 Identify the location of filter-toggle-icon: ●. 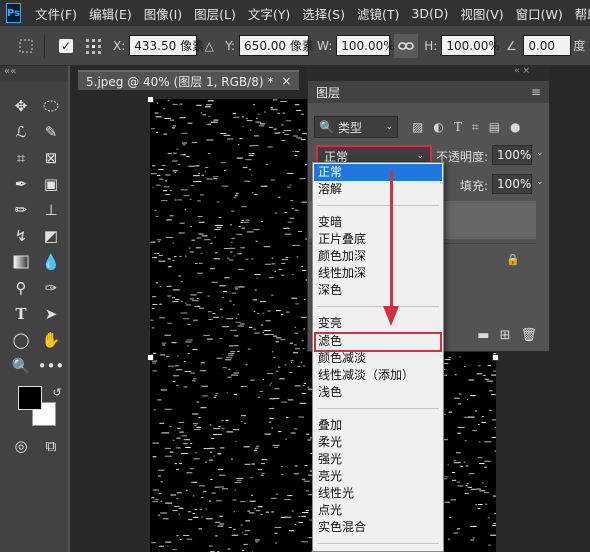
(515, 127).